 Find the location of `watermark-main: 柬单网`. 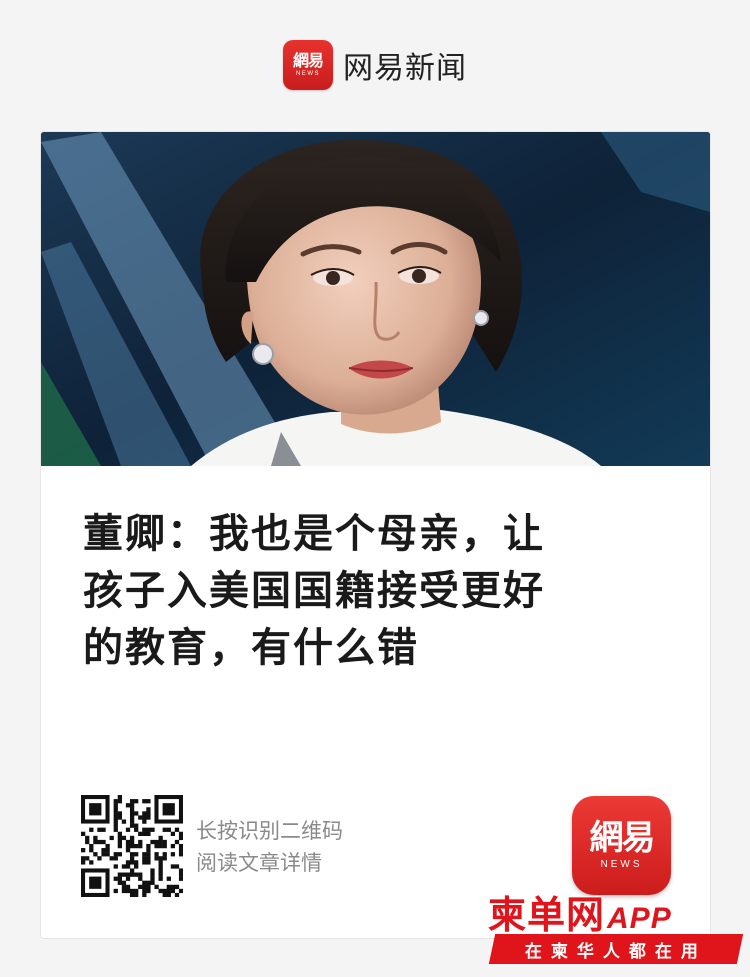

watermark-main: 柬单网 is located at coordinates (547, 915).